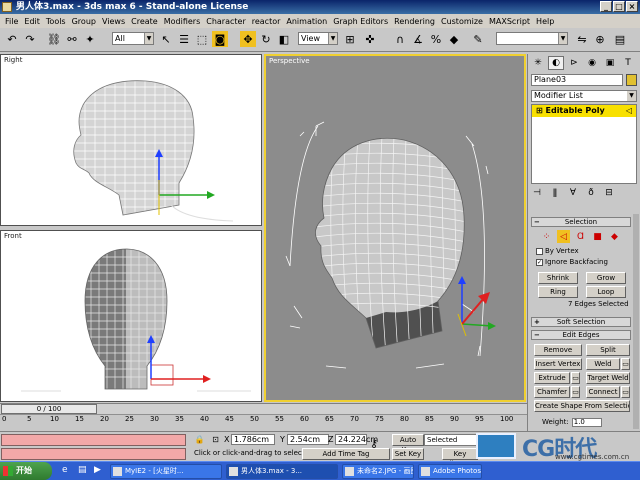 The image size is (640, 480). What do you see at coordinates (131, 140) in the screenshot?
I see `viewport-right: Right` at bounding box center [131, 140].